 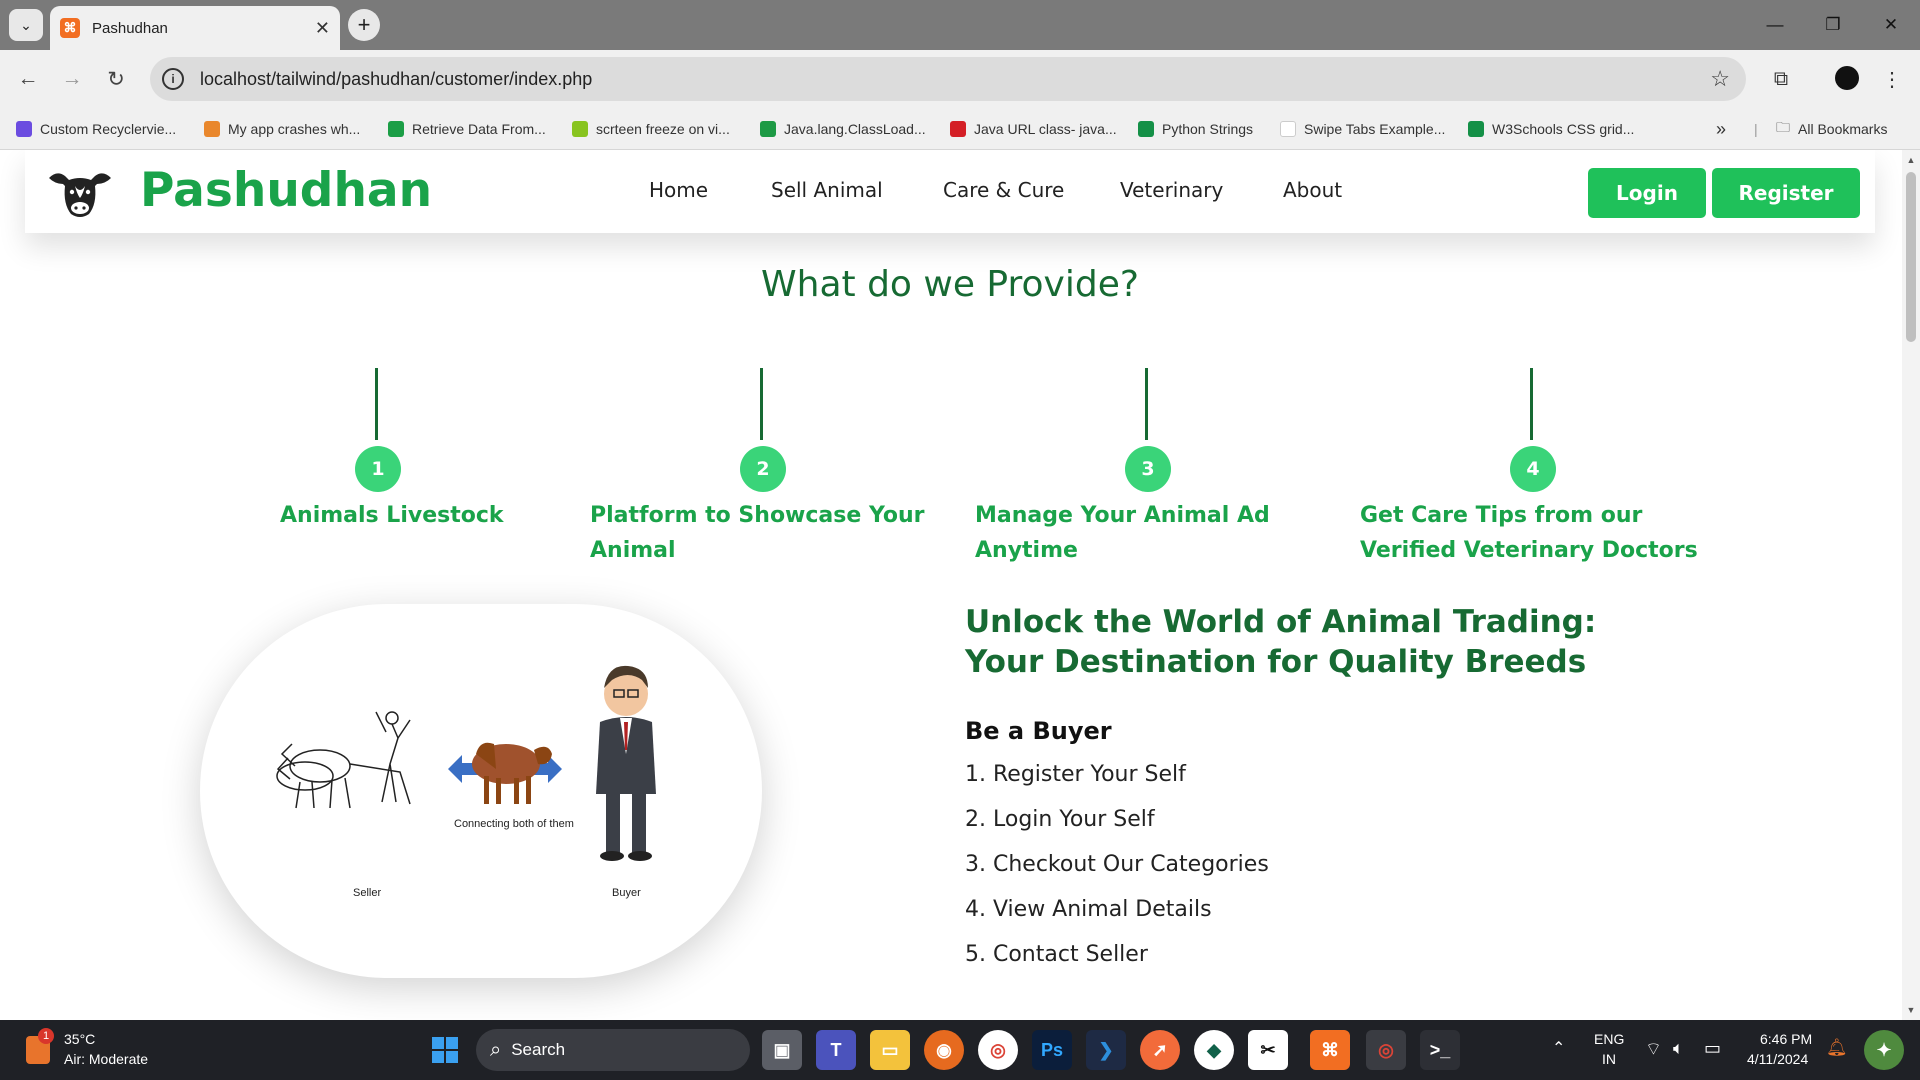 I want to click on notification-bell-icon: 🔔︎, so click(x=1837, y=1048).